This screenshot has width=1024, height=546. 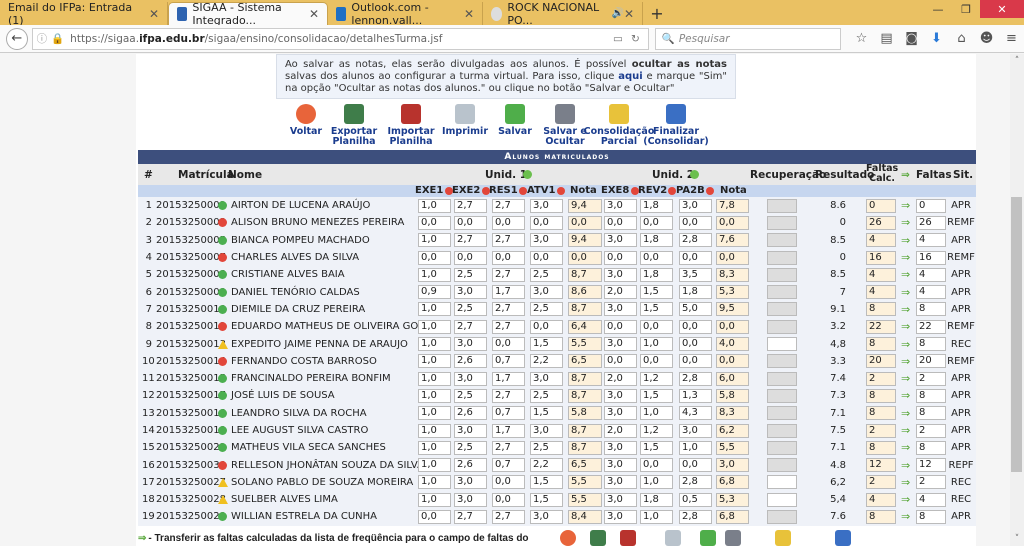 I want to click on imprimir-button: Imprimir, so click(x=465, y=125).